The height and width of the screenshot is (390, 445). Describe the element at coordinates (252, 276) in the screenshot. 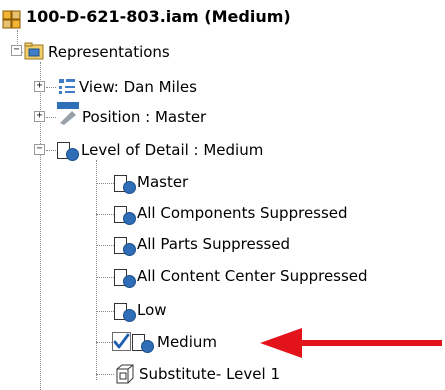

I see `lod-item-all-content-center-suppressed: All Content Center Suppressed` at that location.